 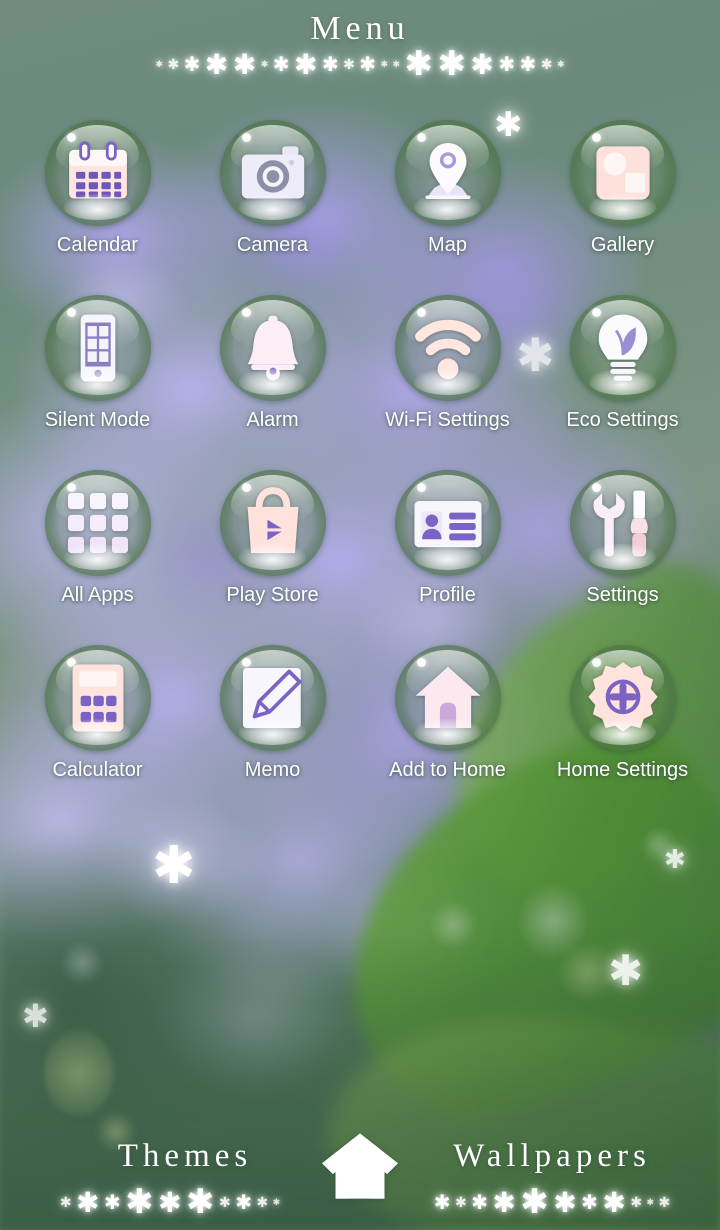 I want to click on app-item-add-to-home: Add to Home, so click(x=447, y=713).